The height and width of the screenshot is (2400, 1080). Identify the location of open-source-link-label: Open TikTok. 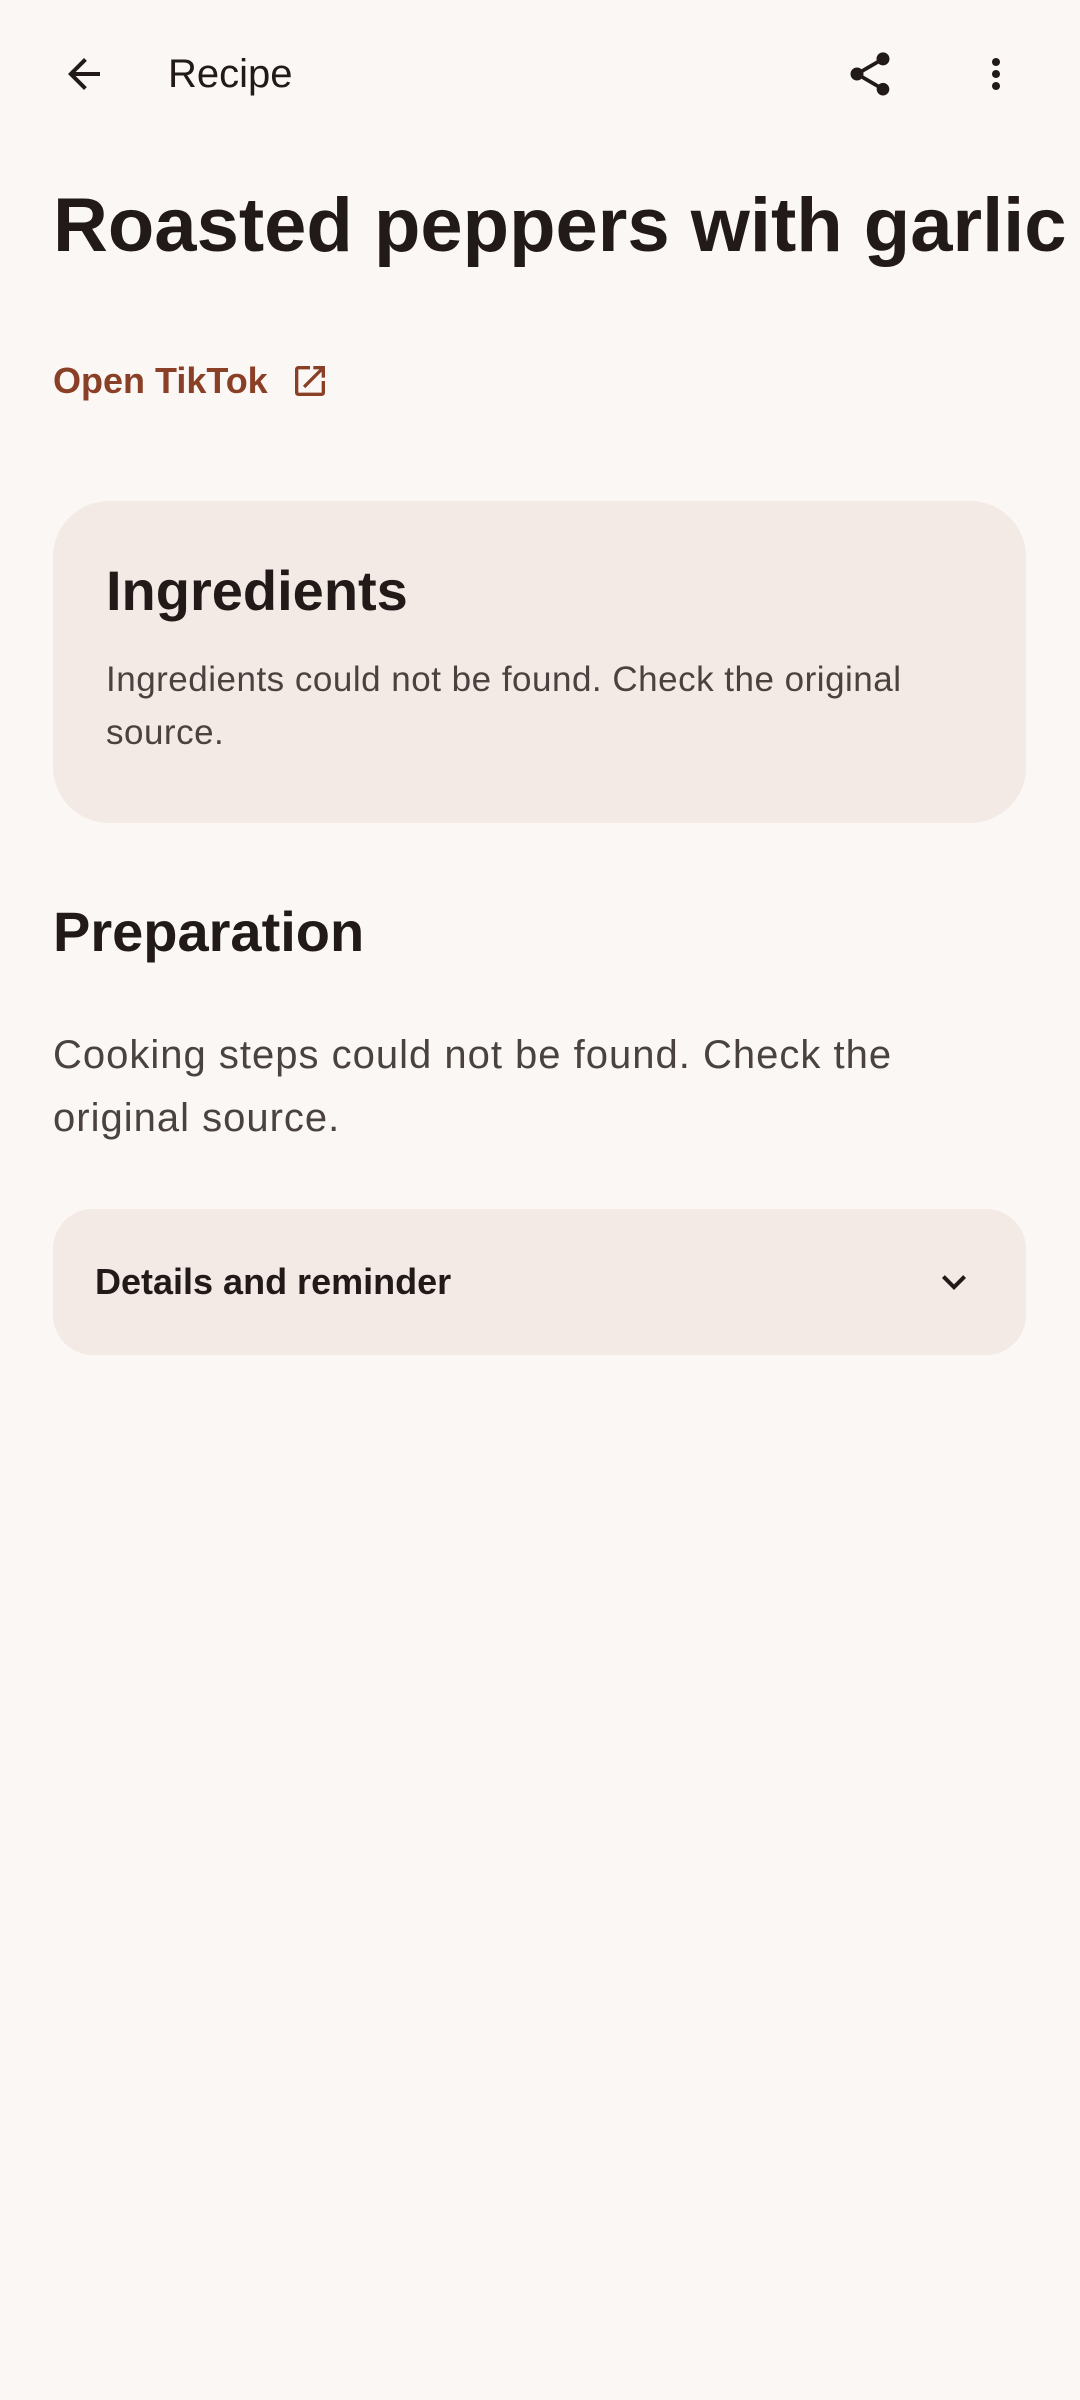
(160, 380).